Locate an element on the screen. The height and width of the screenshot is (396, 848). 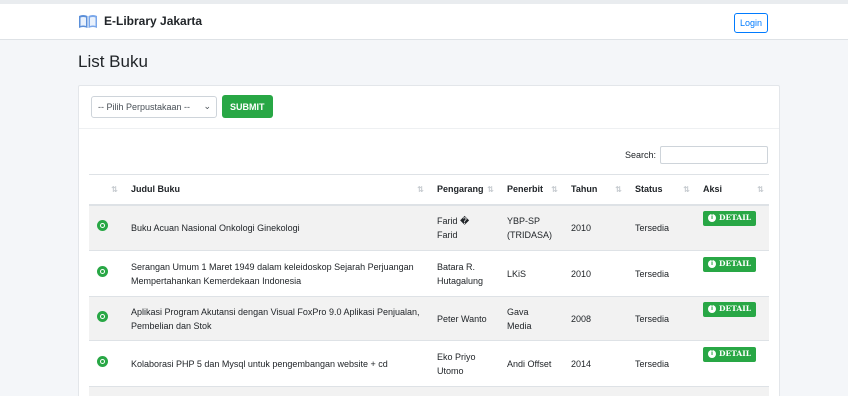
book-publisher: Gava Media is located at coordinates (531, 318).